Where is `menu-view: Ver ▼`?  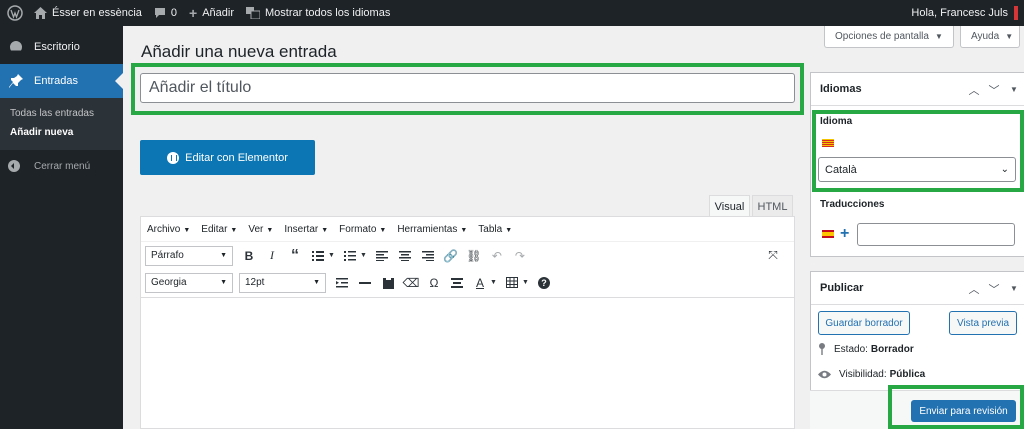
menu-view: Ver ▼ is located at coordinates (260, 229).